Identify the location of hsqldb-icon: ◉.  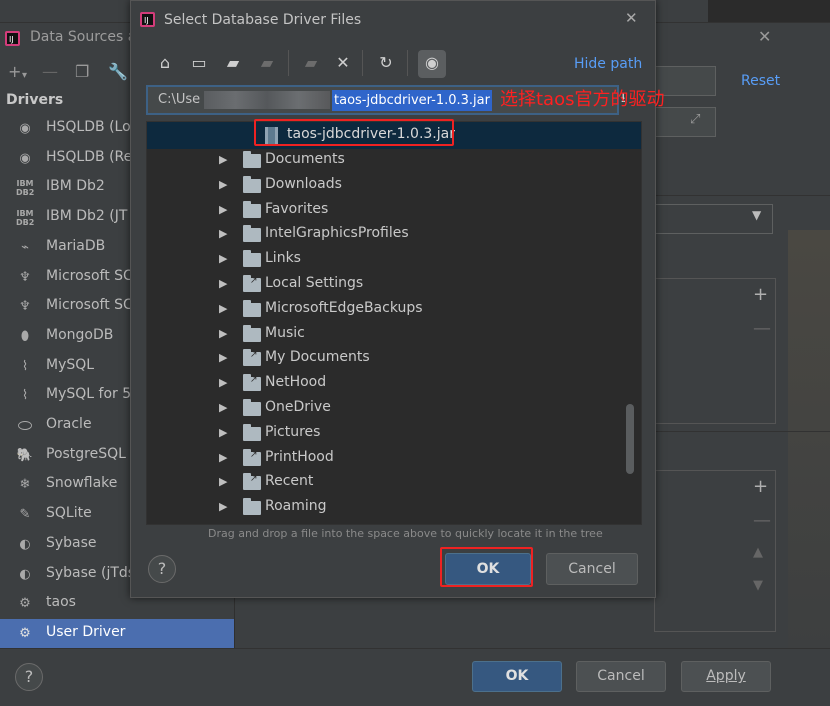
(25, 158).